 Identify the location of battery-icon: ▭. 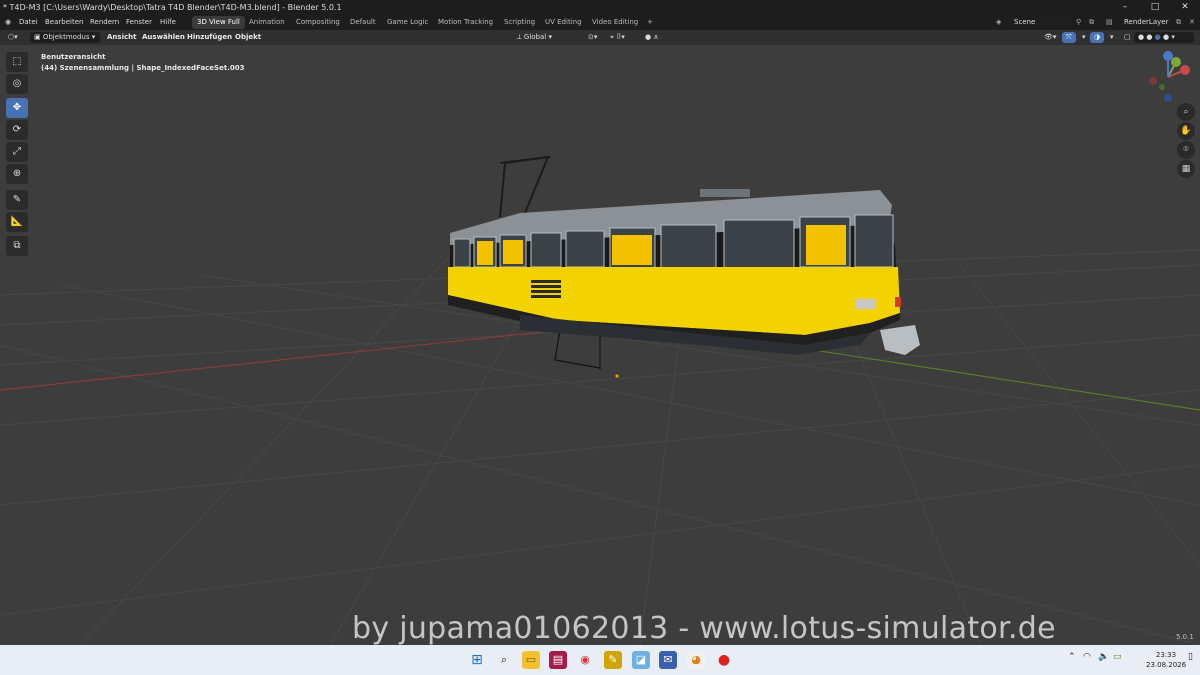
(1117, 657).